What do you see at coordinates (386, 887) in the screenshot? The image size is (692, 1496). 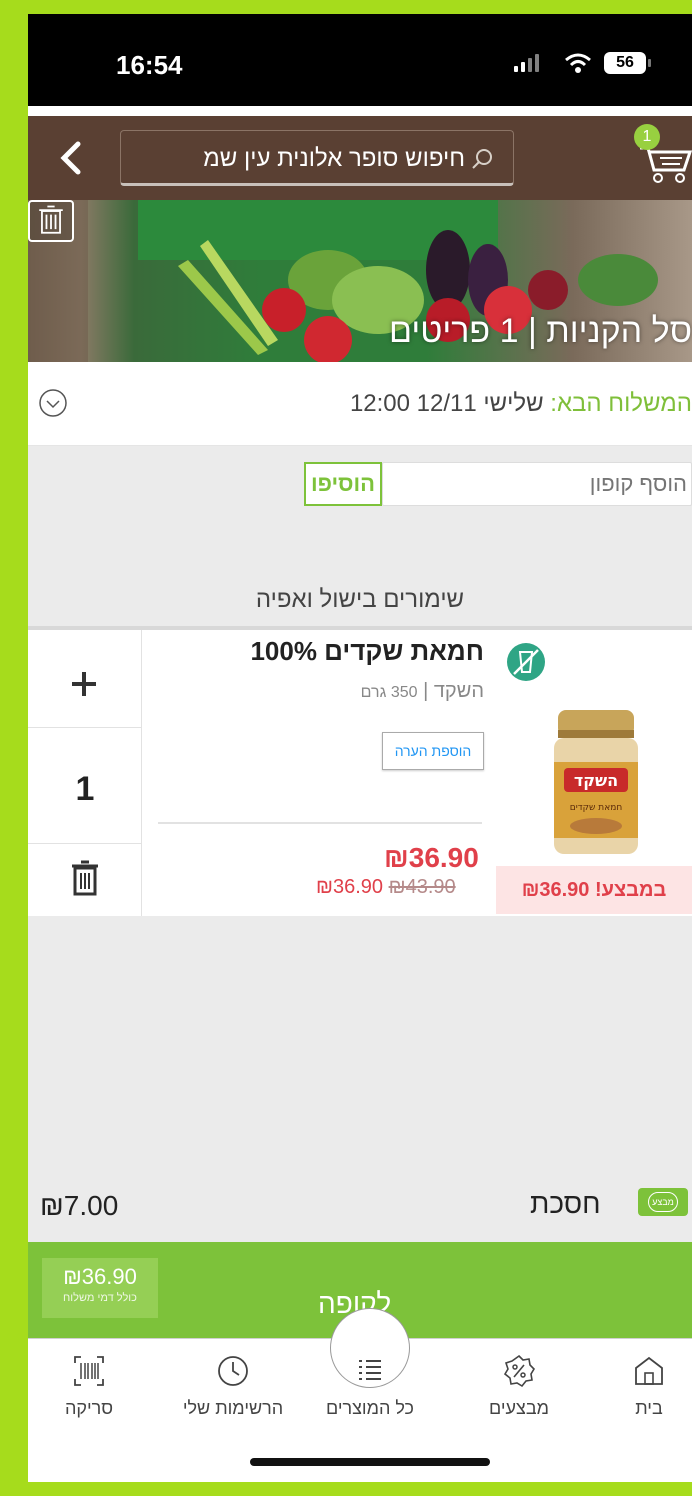 I see `price-comparison: ₪36.90 ₪43.90` at bounding box center [386, 887].